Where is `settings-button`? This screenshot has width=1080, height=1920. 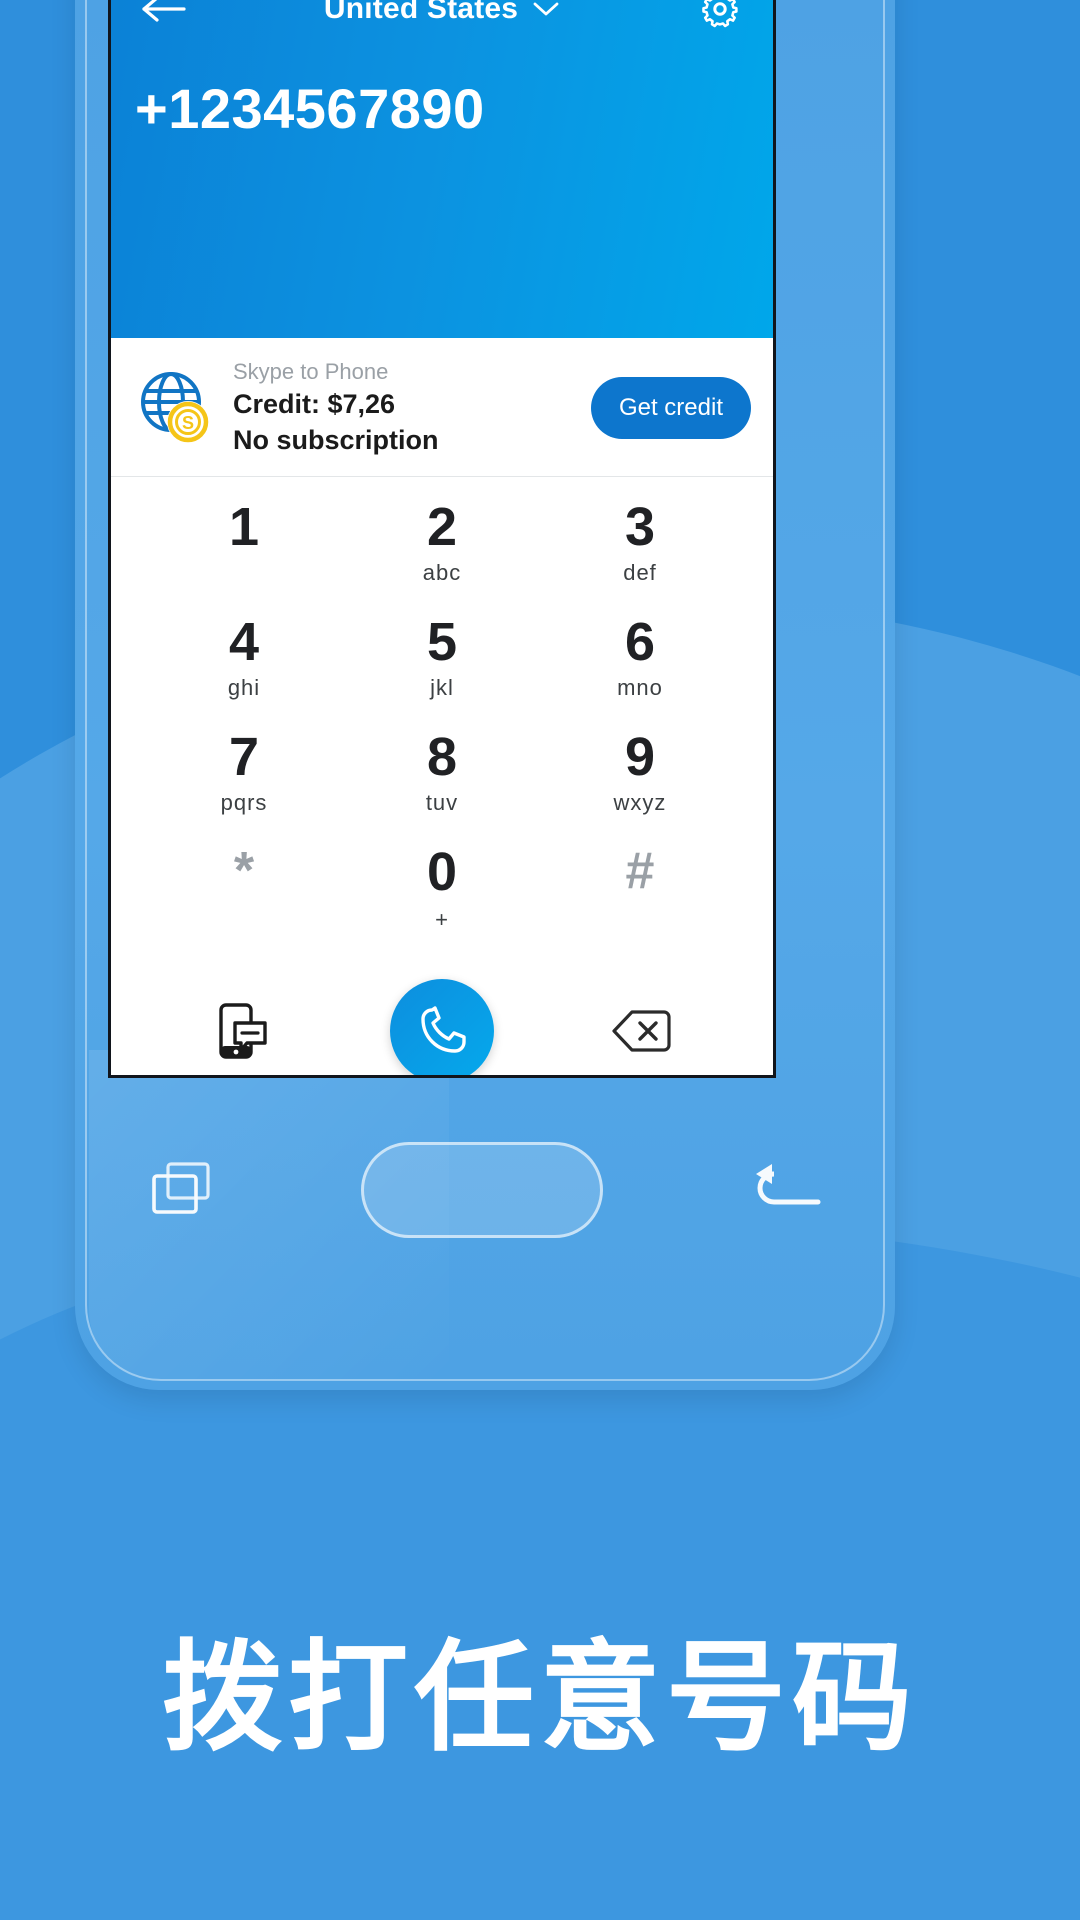 settings-button is located at coordinates (720, 20).